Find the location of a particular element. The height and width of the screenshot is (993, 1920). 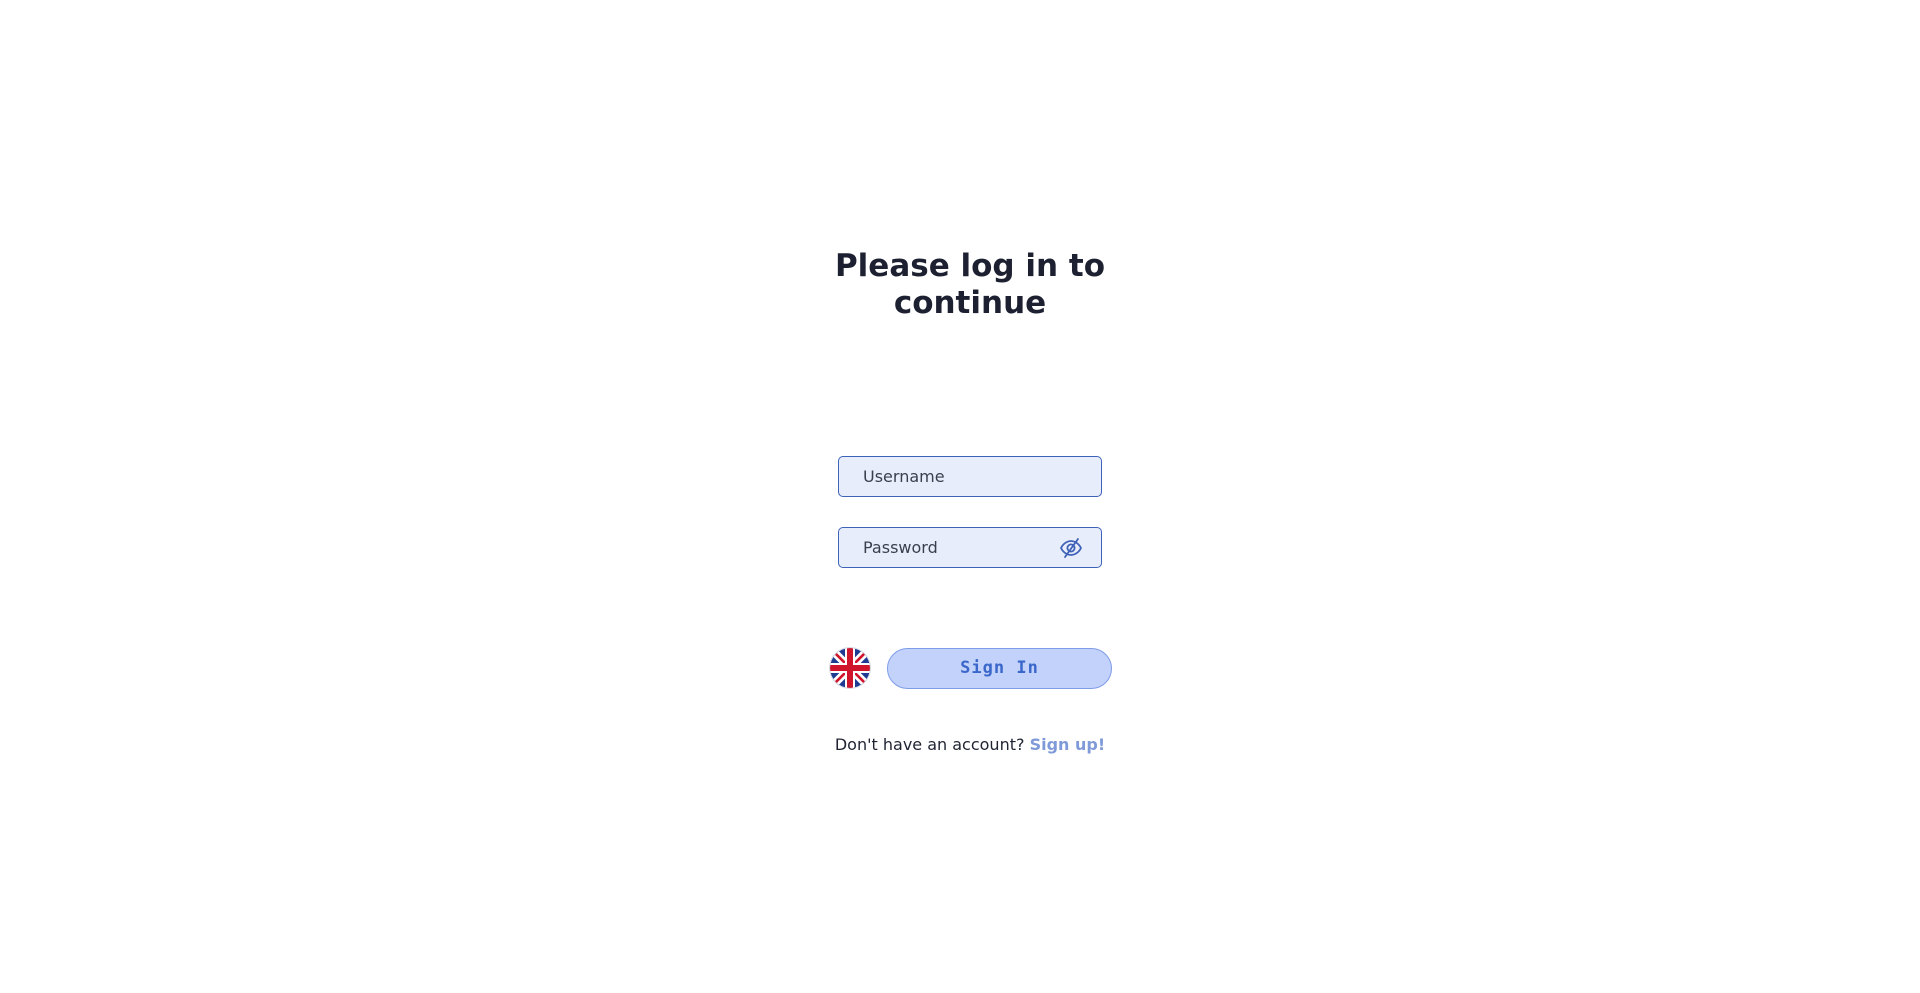

signup-link: Sign up! is located at coordinates (1068, 744).